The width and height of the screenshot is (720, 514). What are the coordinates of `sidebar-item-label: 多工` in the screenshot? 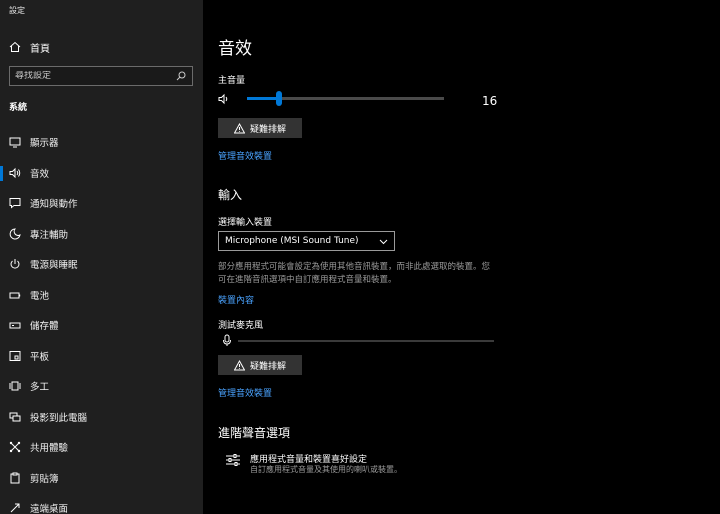 It's located at (40, 388).